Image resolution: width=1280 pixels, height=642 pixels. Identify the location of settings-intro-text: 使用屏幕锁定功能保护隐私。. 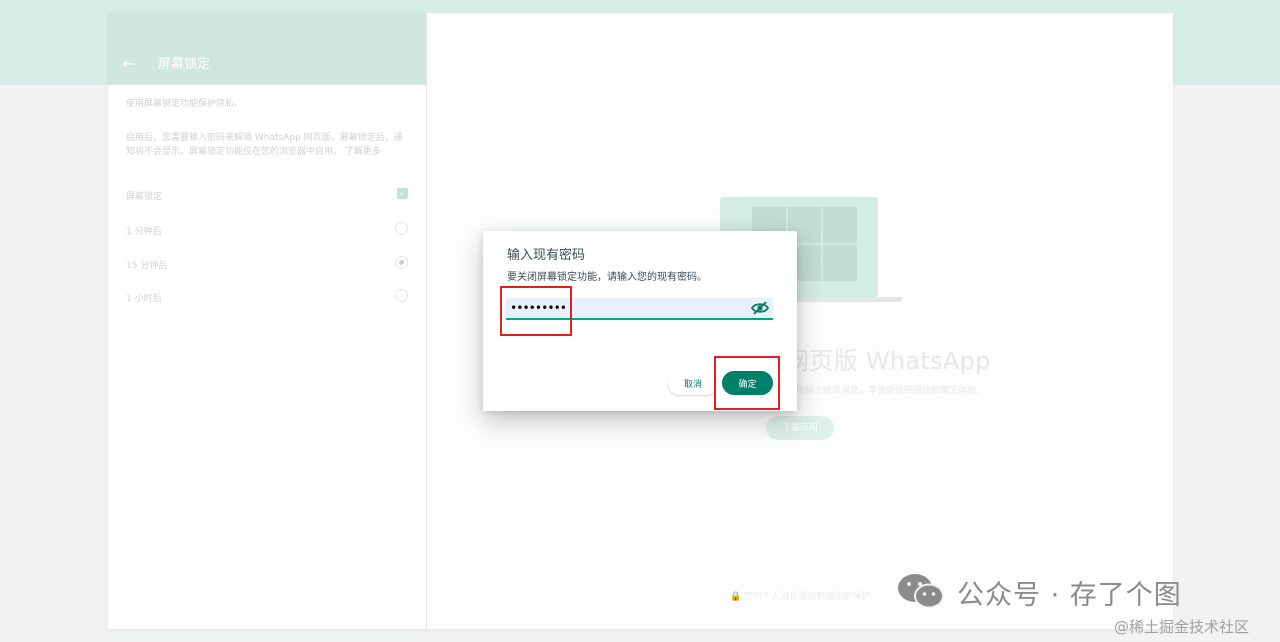
(185, 104).